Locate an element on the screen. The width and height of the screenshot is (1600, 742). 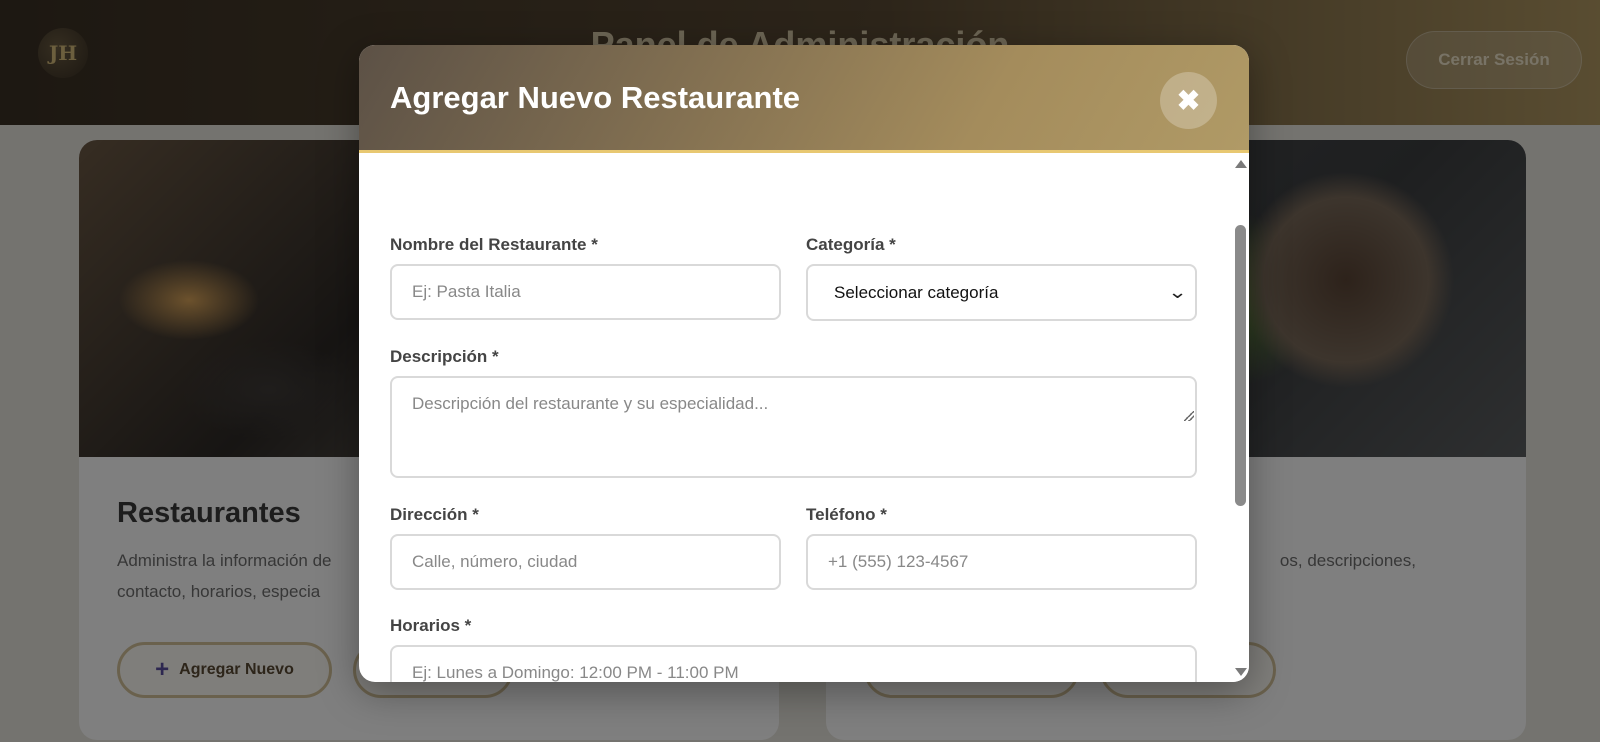
category-label: Categoría * is located at coordinates (851, 244).